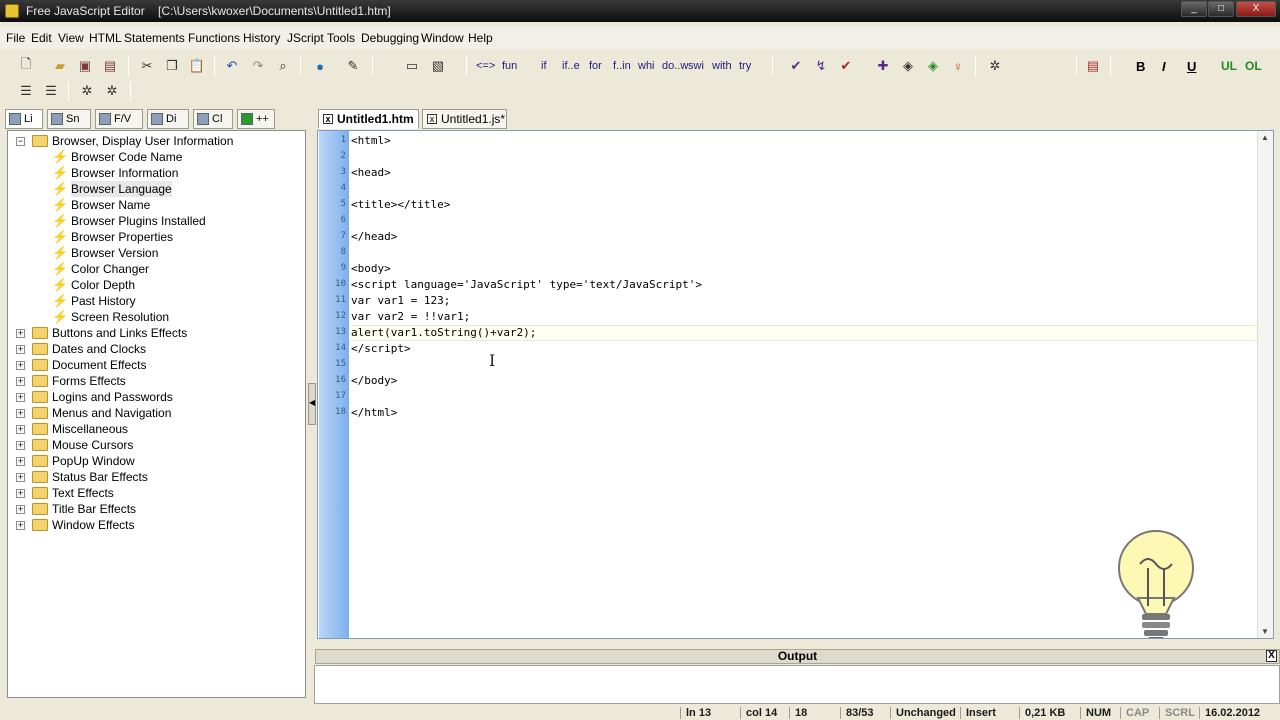 The image size is (1280, 720). Describe the element at coordinates (722, 66) in the screenshot. I see `snippet-with: with` at that location.